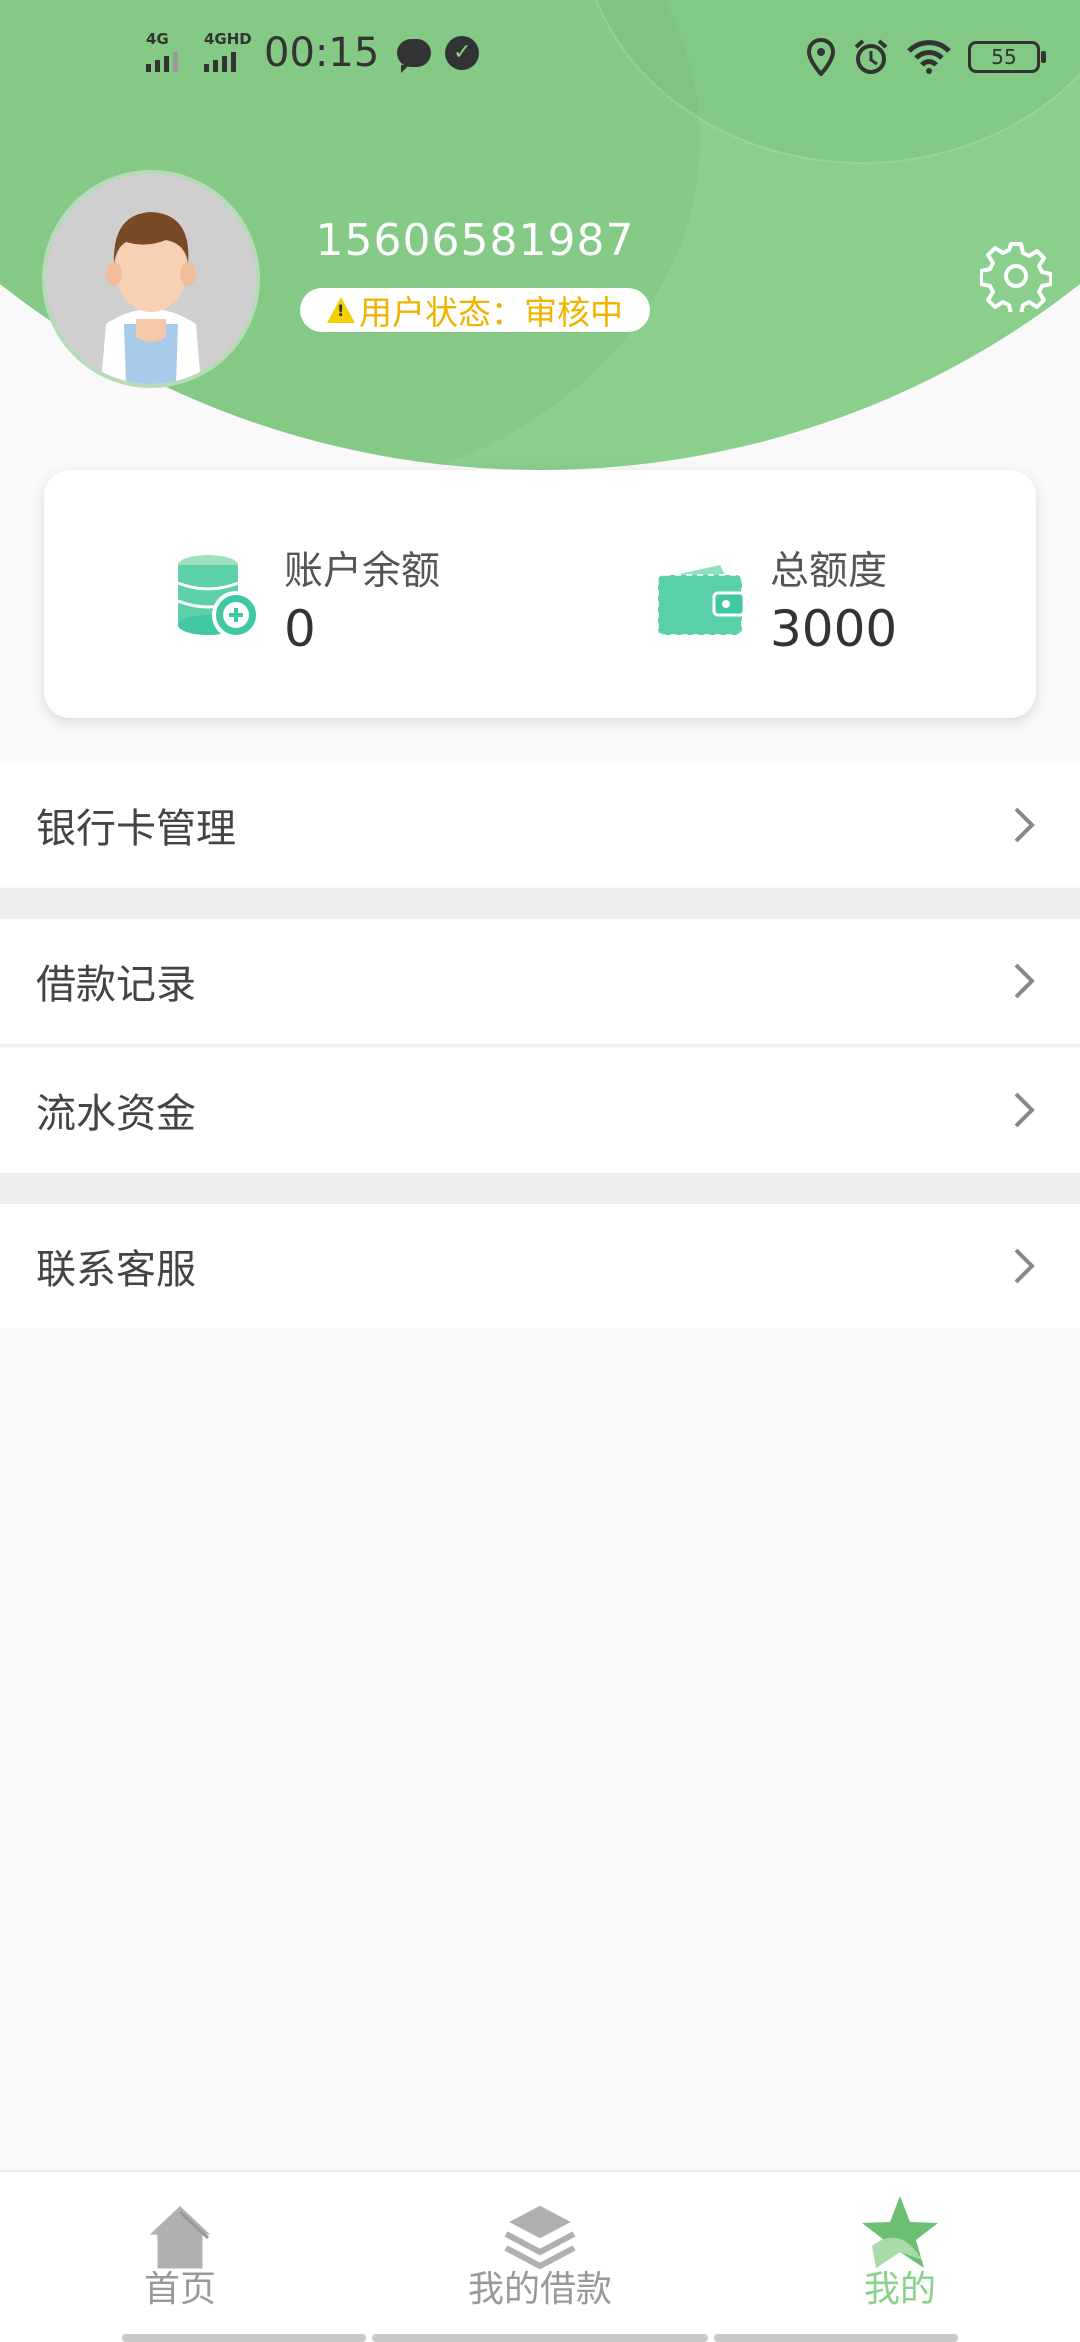 Image resolution: width=1080 pixels, height=2342 pixels. I want to click on alarm-icon, so click(871, 56).